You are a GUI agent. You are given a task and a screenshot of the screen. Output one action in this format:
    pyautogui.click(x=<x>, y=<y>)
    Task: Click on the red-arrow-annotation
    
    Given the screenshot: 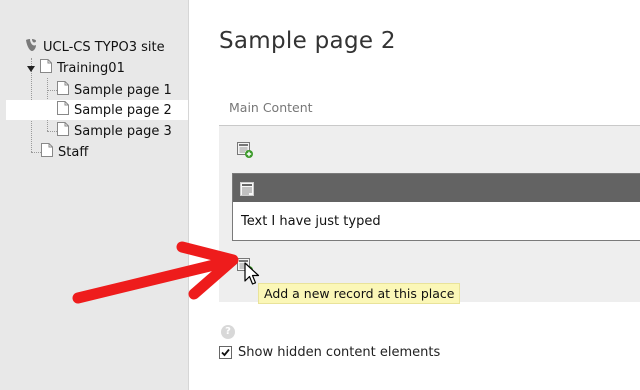 What is the action you would take?
    pyautogui.click(x=155, y=272)
    